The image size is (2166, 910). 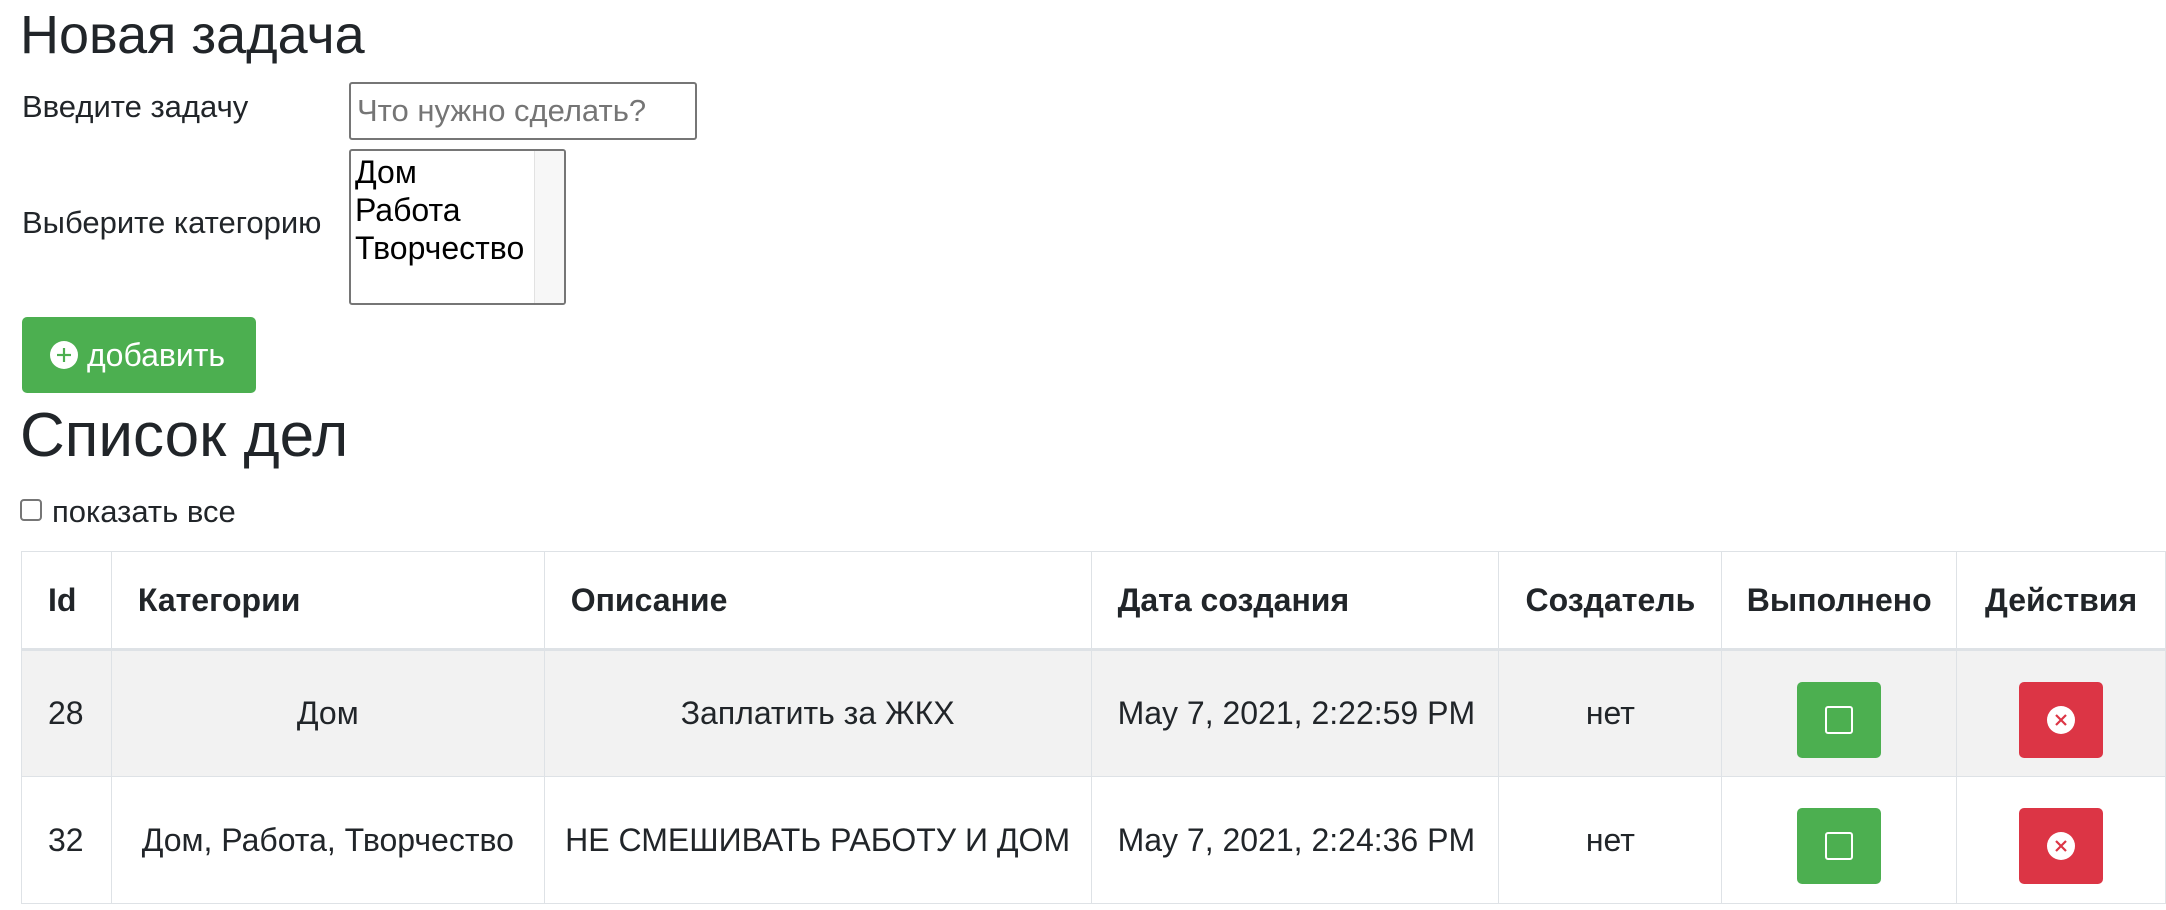 I want to click on task-categories: Дом, Работа, Творчество, so click(x=327, y=840).